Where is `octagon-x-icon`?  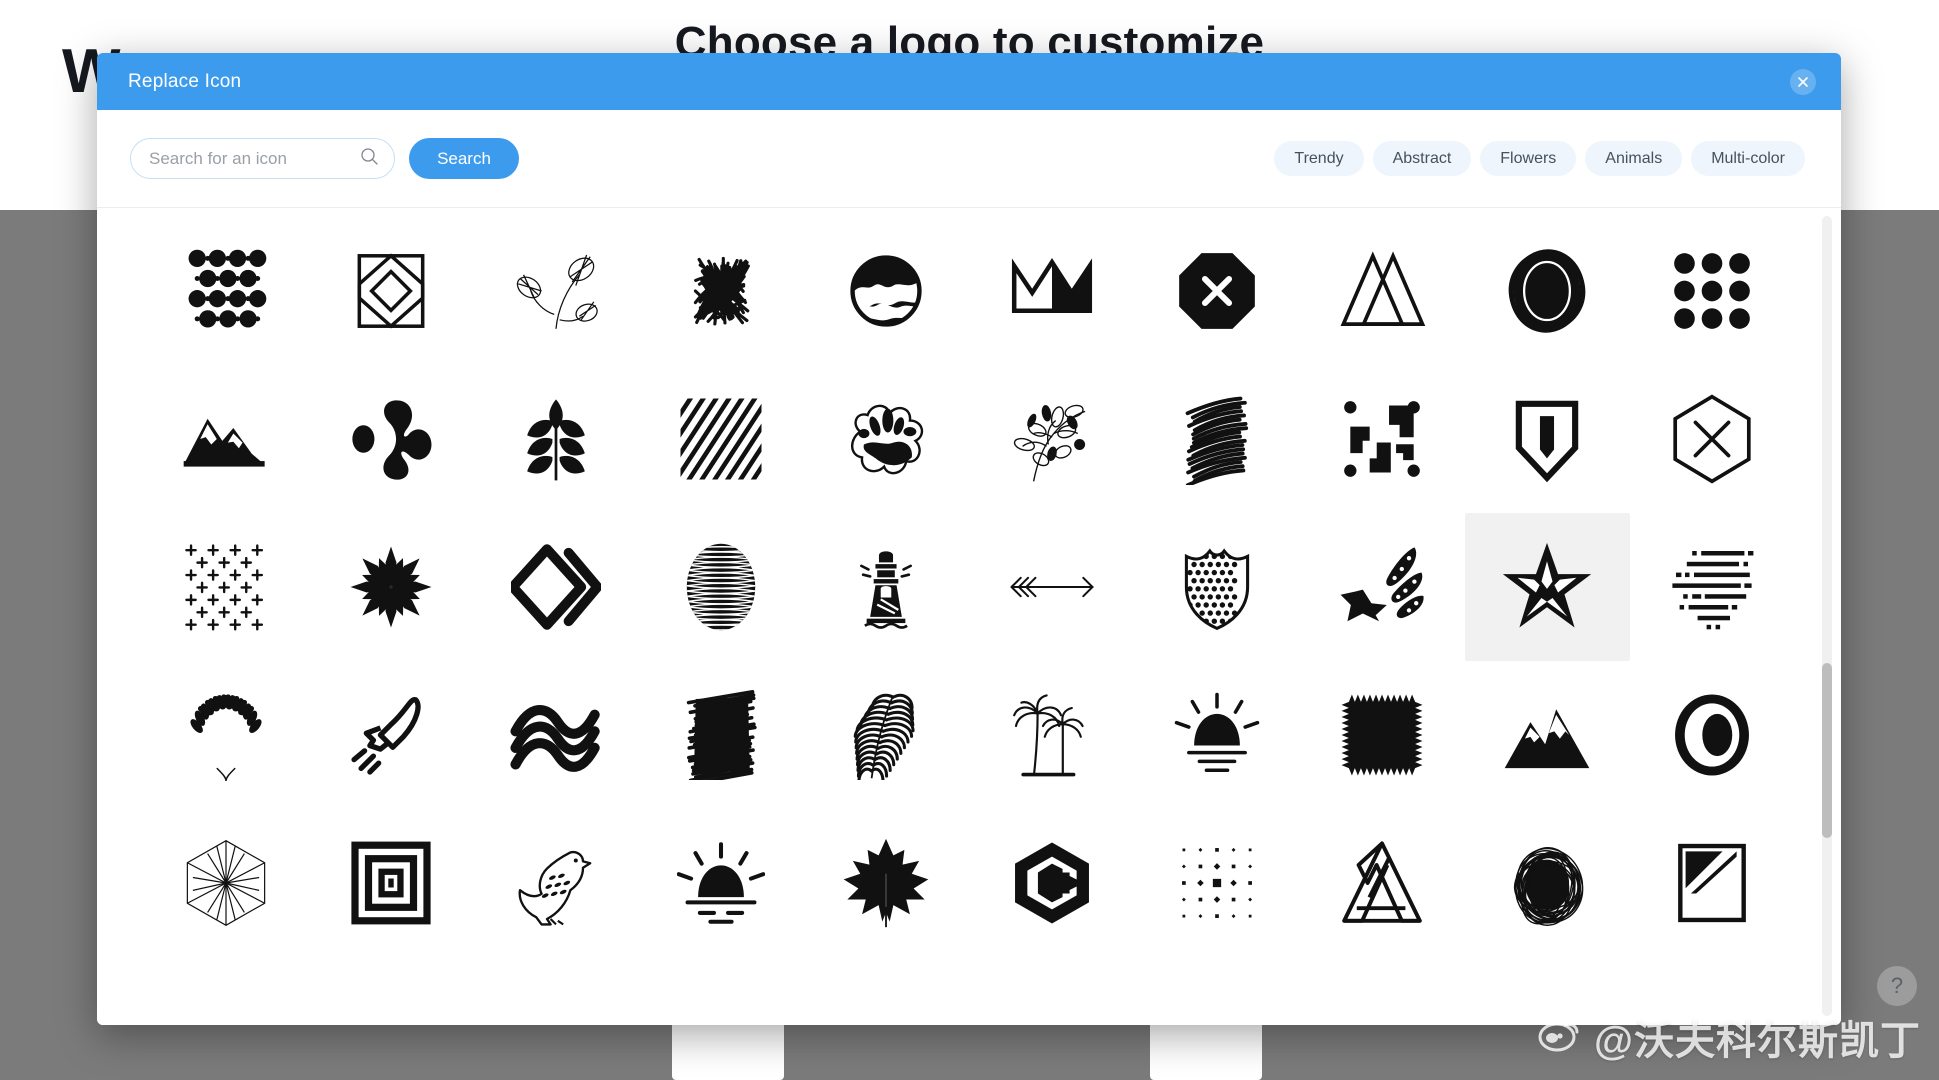 octagon-x-icon is located at coordinates (1217, 291).